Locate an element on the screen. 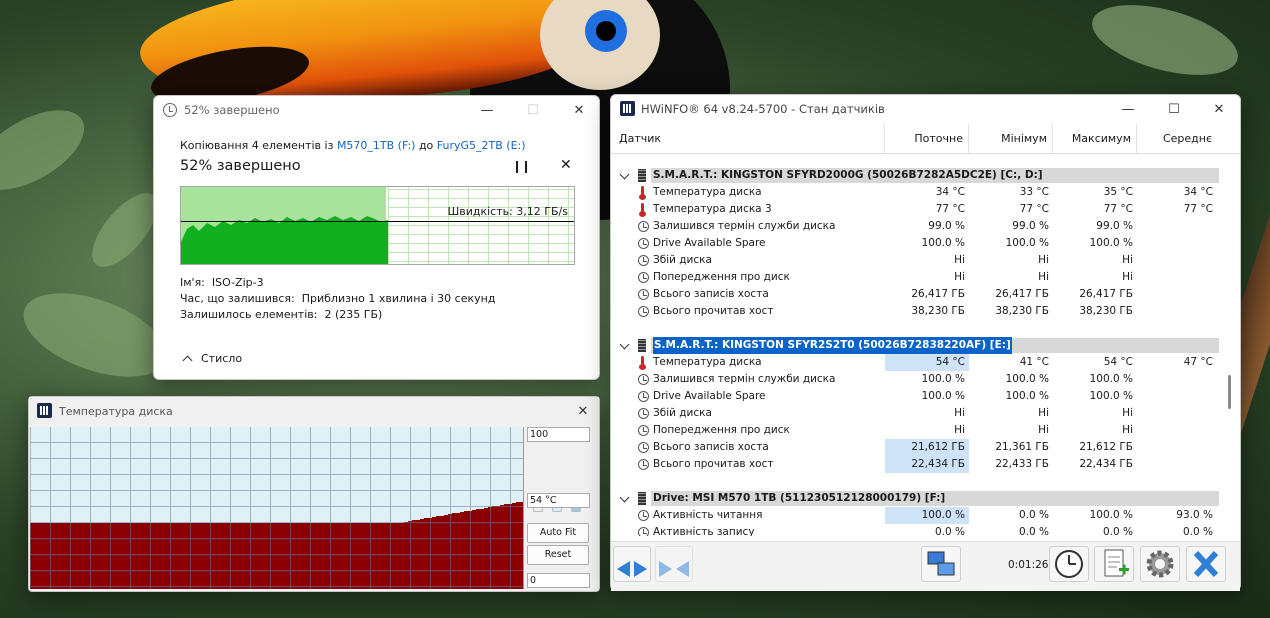  sensor-max-value: 26,417 ГБ is located at coordinates (1106, 294).